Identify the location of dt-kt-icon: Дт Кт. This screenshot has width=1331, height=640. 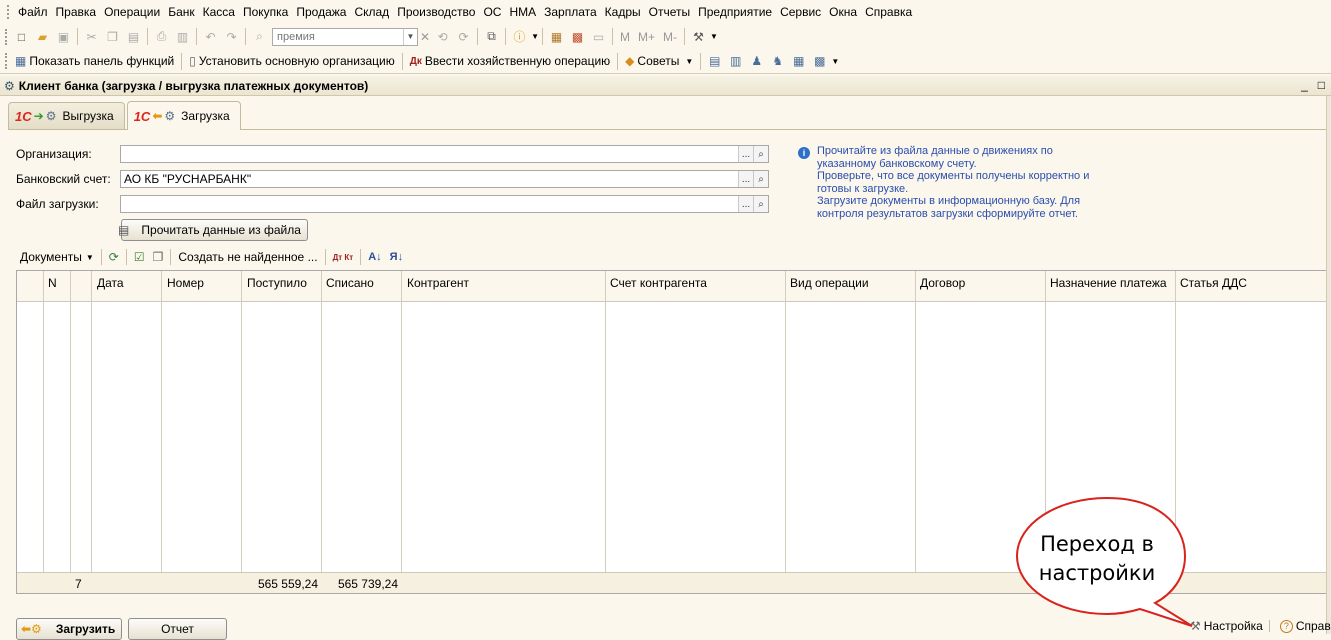
(343, 257).